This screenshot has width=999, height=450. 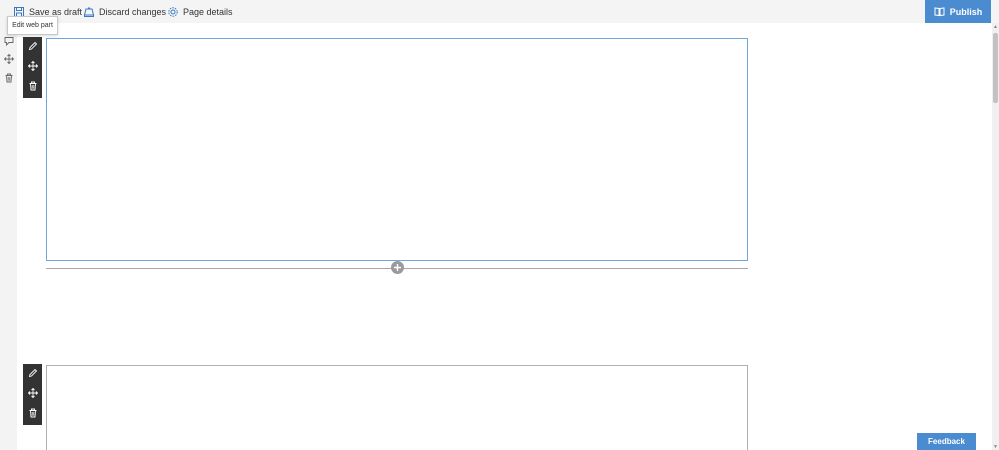 What do you see at coordinates (995, 68) in the screenshot?
I see `scrollbar-thumb` at bounding box center [995, 68].